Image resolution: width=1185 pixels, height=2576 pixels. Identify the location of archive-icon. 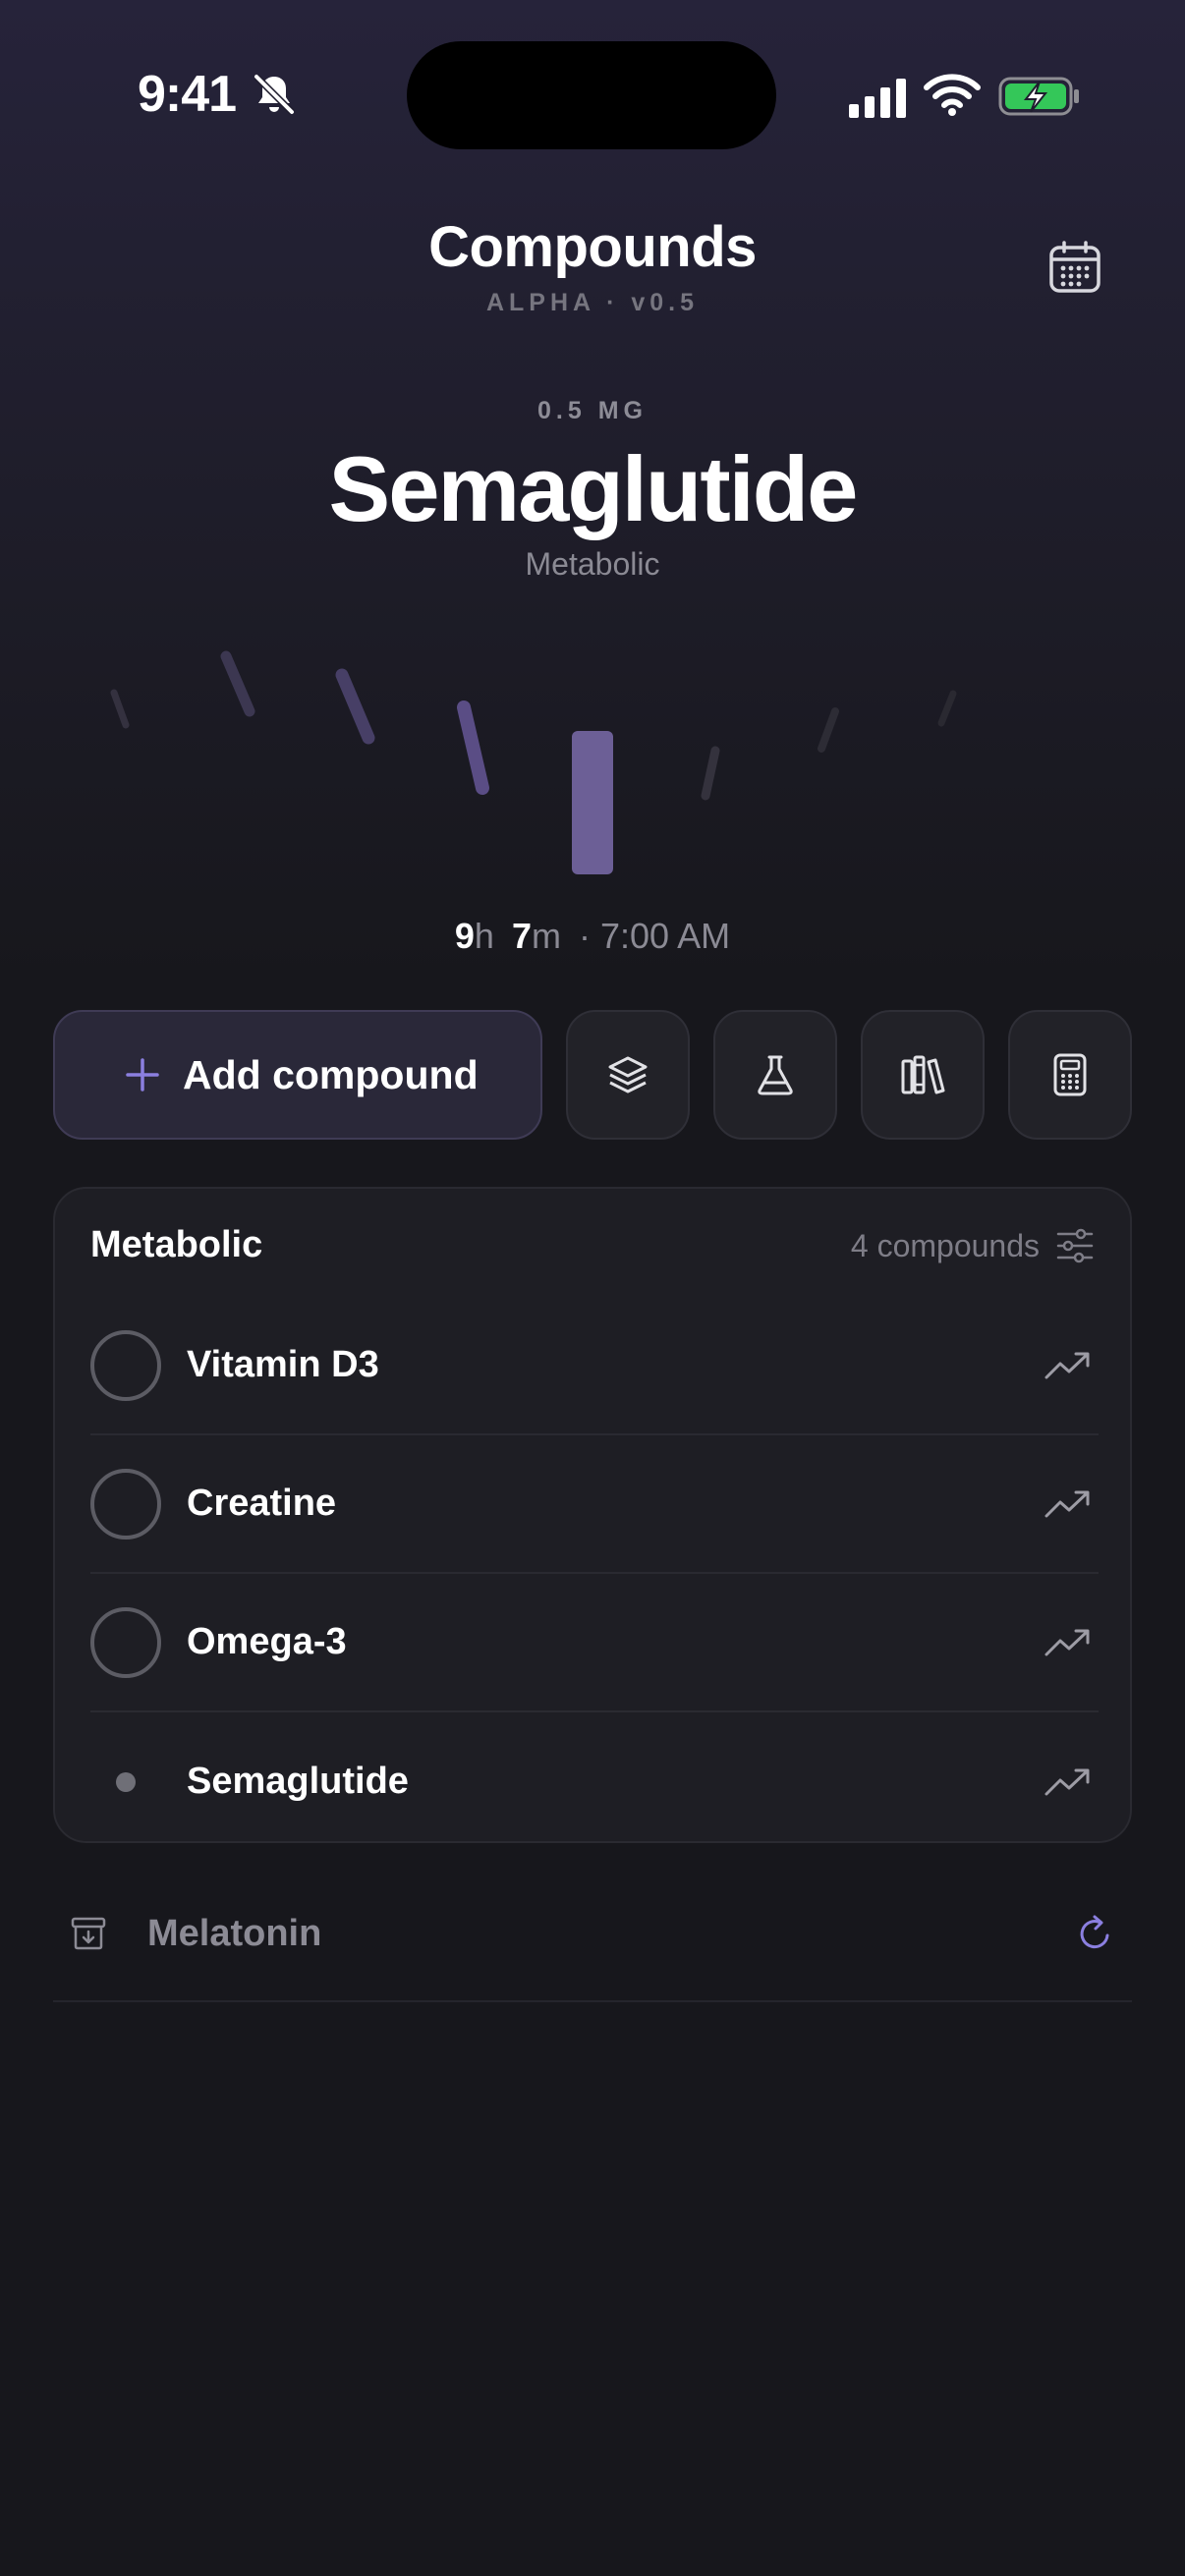
(89, 1933).